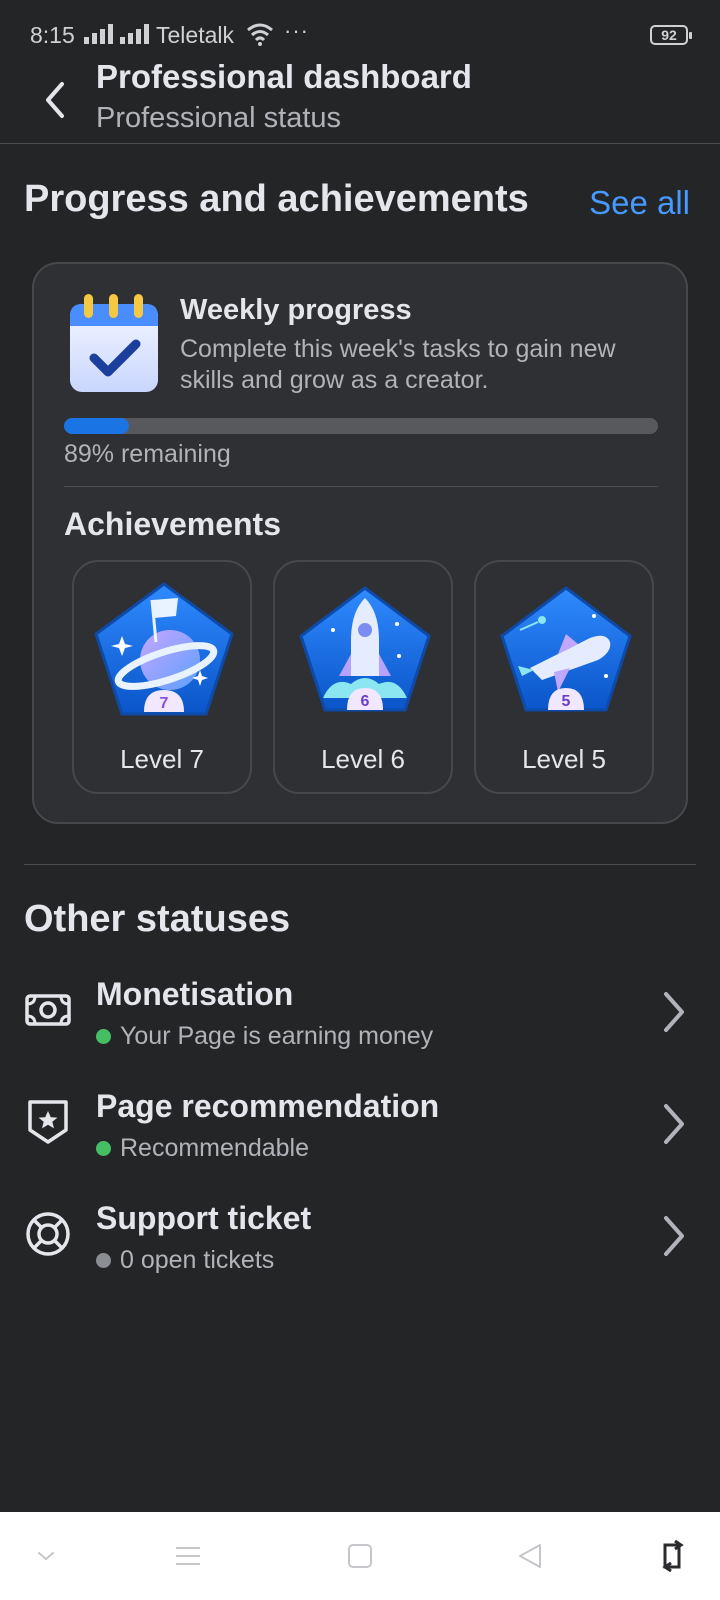 The height and width of the screenshot is (1600, 720). I want to click on svg-text: 5, so click(566, 701).